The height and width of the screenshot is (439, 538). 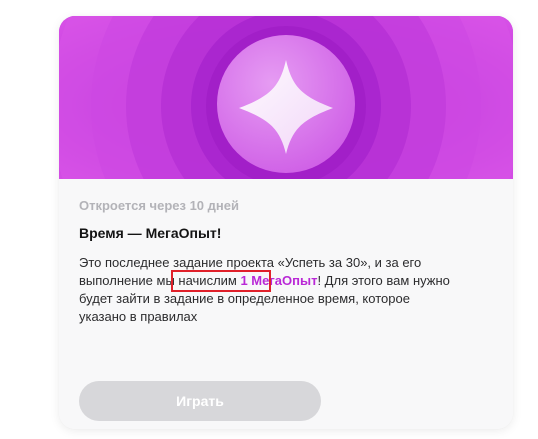 I want to click on description-line-2-start: выполнение мы начислим, so click(x=160, y=280).